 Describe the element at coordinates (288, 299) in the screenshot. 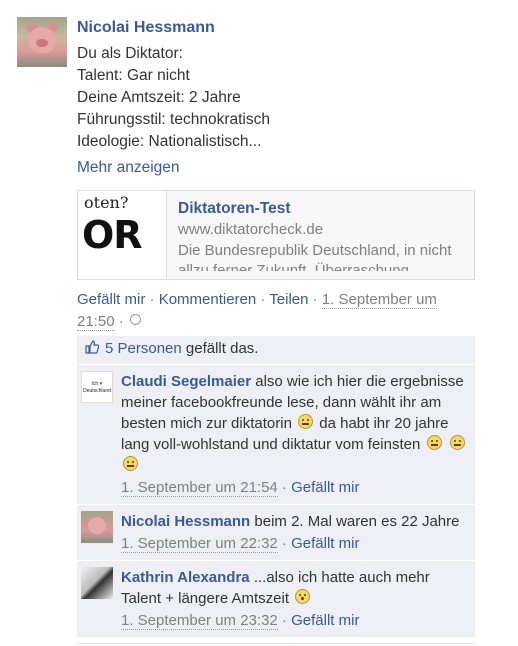

I see `share-link: Teilen` at that location.